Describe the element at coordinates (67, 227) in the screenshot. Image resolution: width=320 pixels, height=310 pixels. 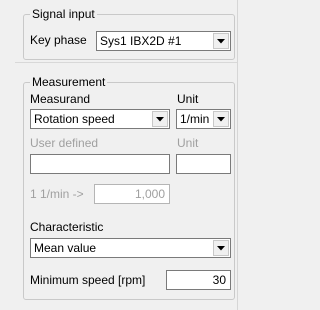
I see `characteristic-label: Characteristic` at that location.